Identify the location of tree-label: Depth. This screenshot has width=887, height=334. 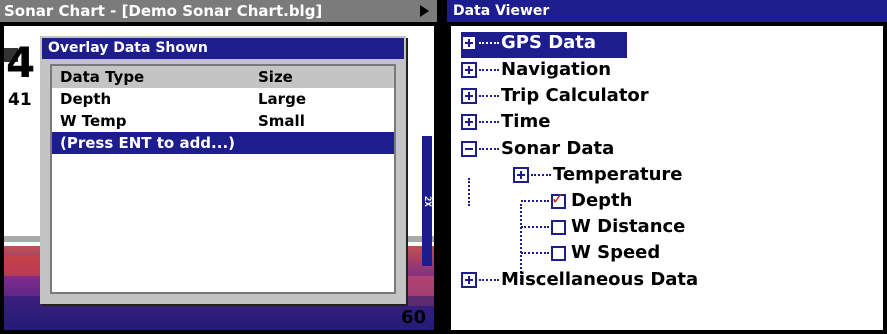
(602, 200).